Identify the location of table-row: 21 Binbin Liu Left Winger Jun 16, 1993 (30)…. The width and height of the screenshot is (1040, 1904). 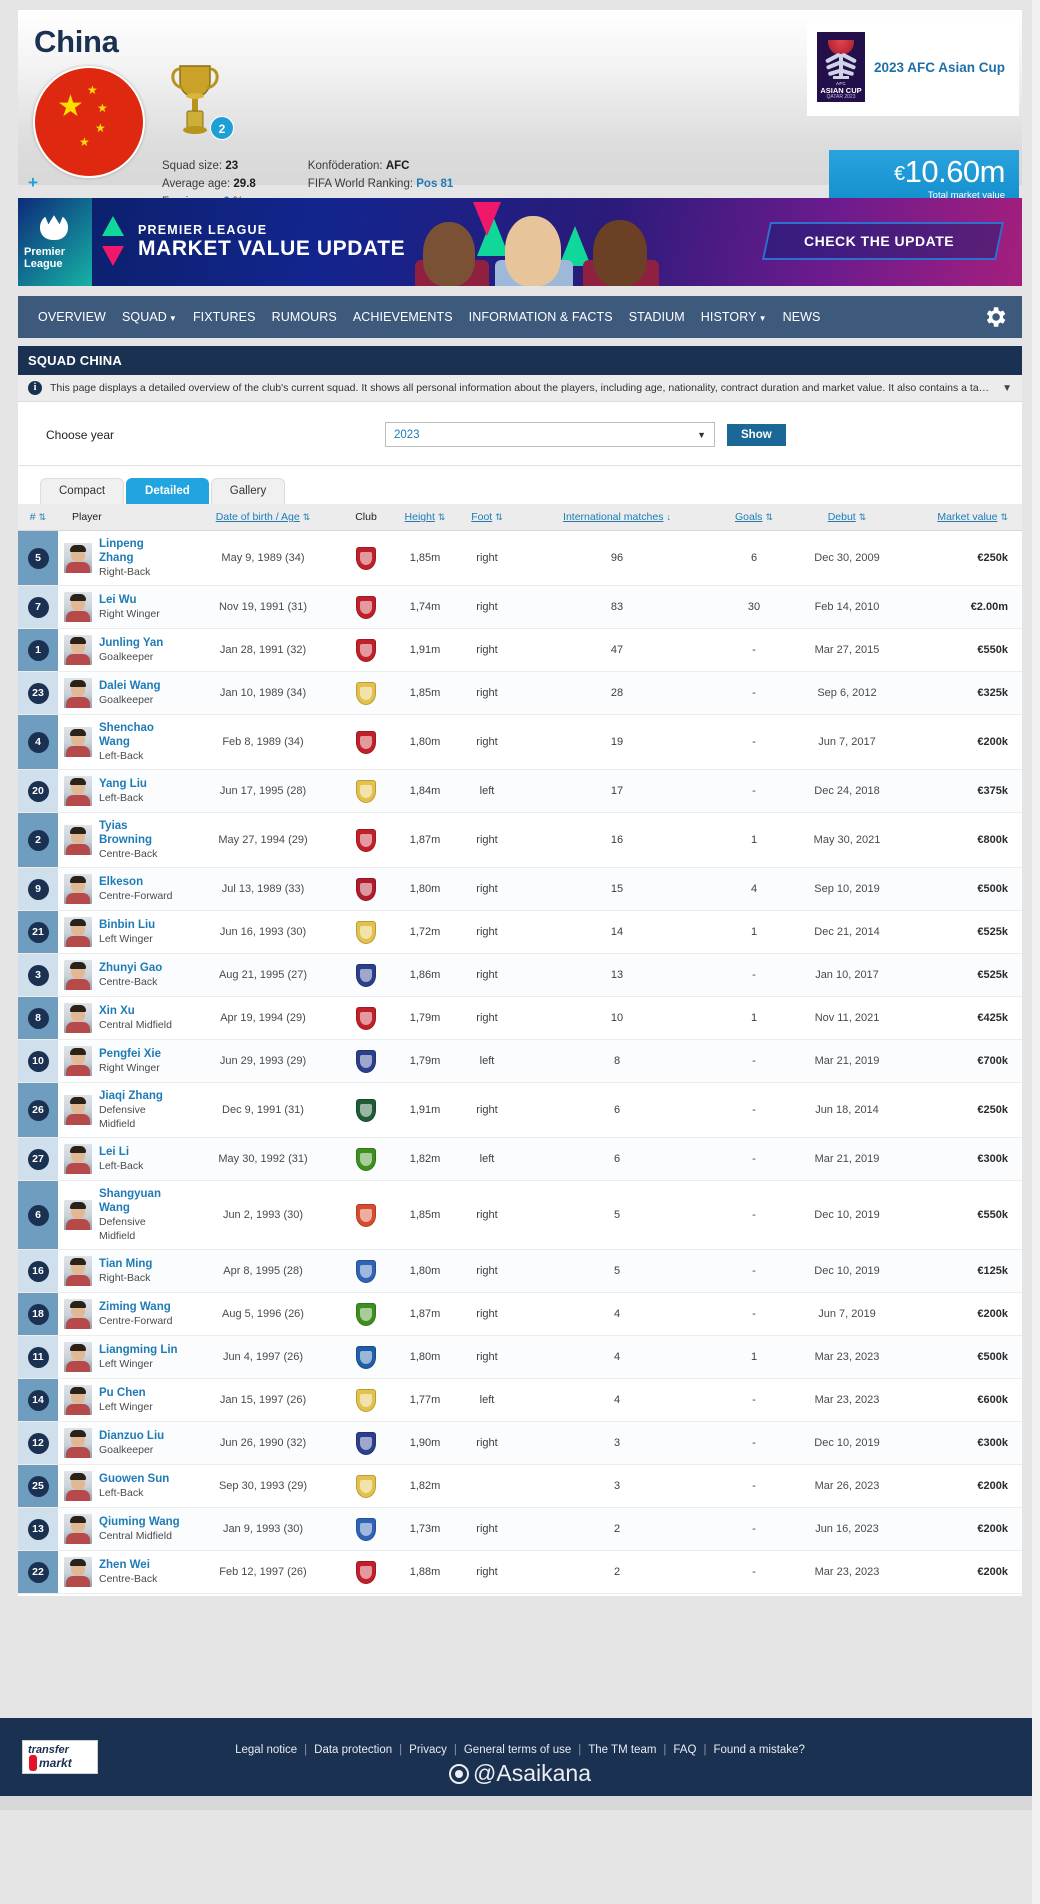
(520, 932).